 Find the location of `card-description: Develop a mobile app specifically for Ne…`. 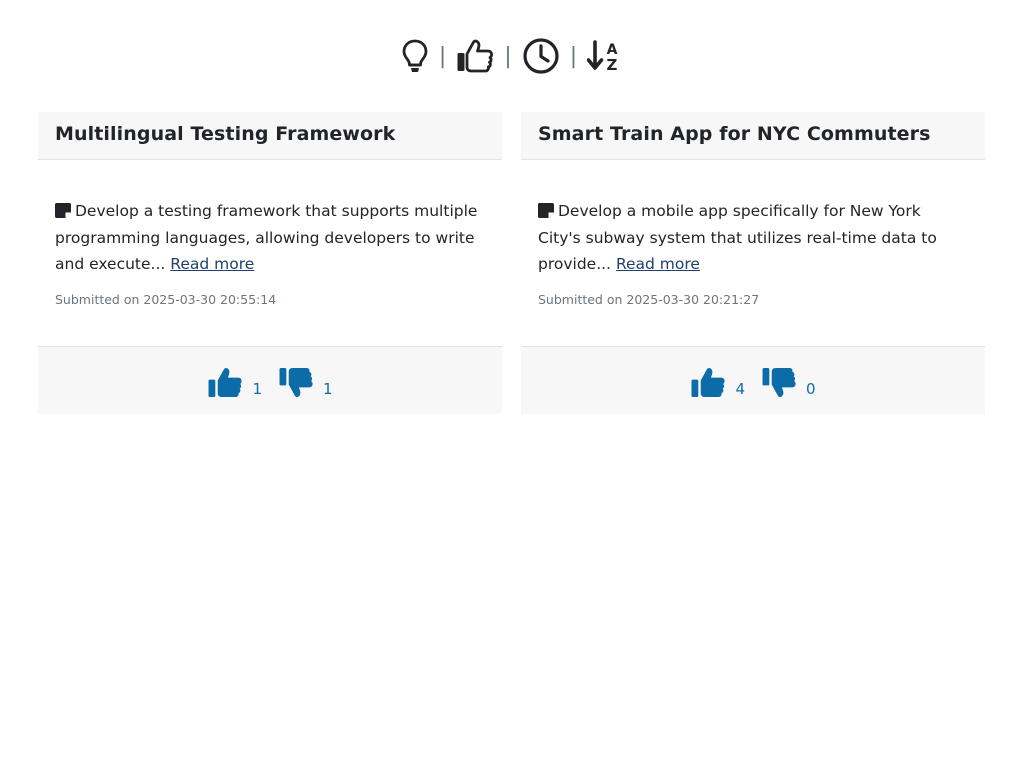

card-description: Develop a mobile app specifically for Ne… is located at coordinates (753, 238).